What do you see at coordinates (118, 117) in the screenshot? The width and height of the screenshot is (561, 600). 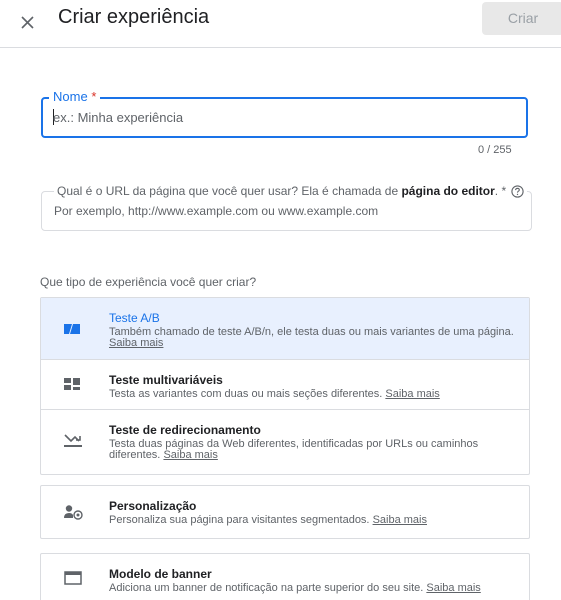 I see `name-input: ex.: Minha experiência` at bounding box center [118, 117].